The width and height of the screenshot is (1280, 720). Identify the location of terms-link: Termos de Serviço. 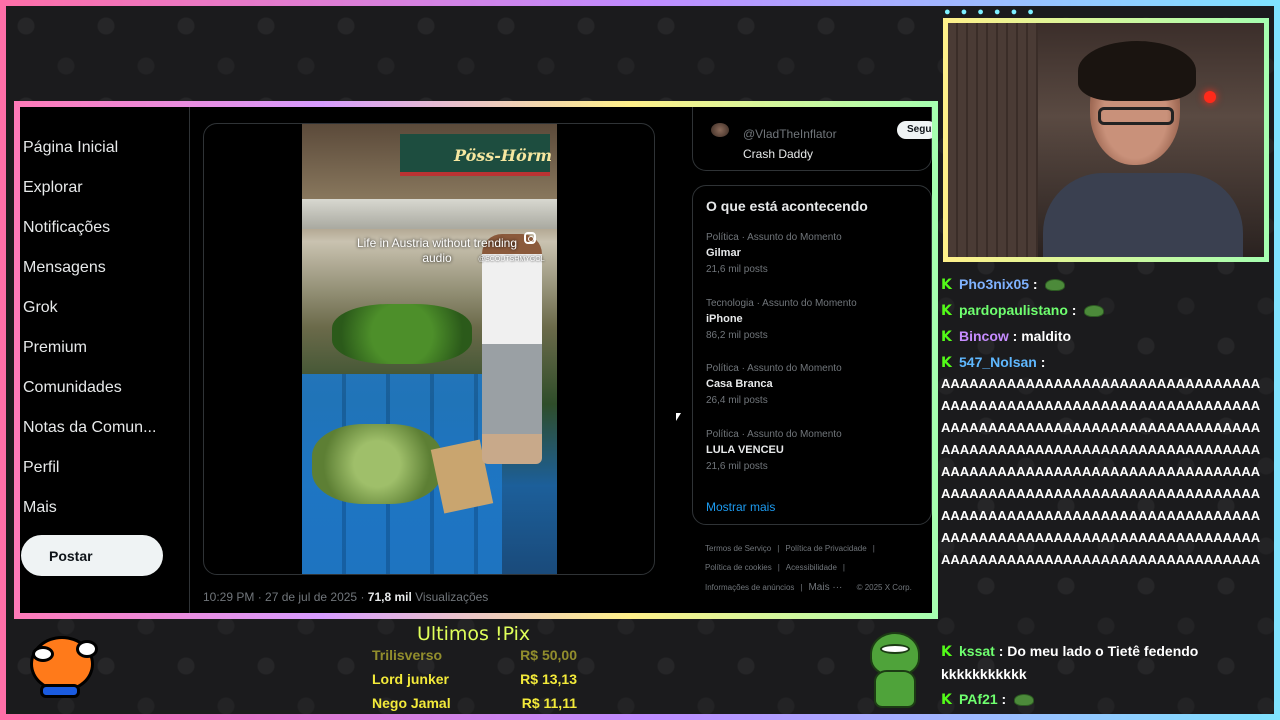
(738, 548).